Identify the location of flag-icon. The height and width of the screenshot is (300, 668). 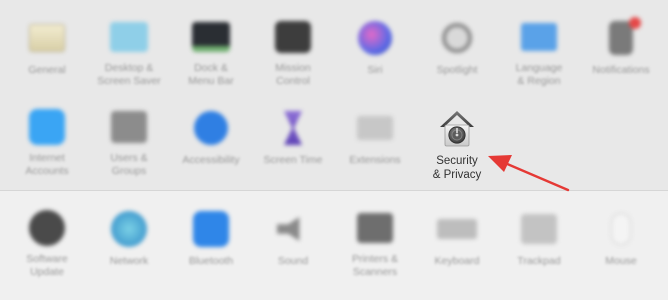
(539, 37).